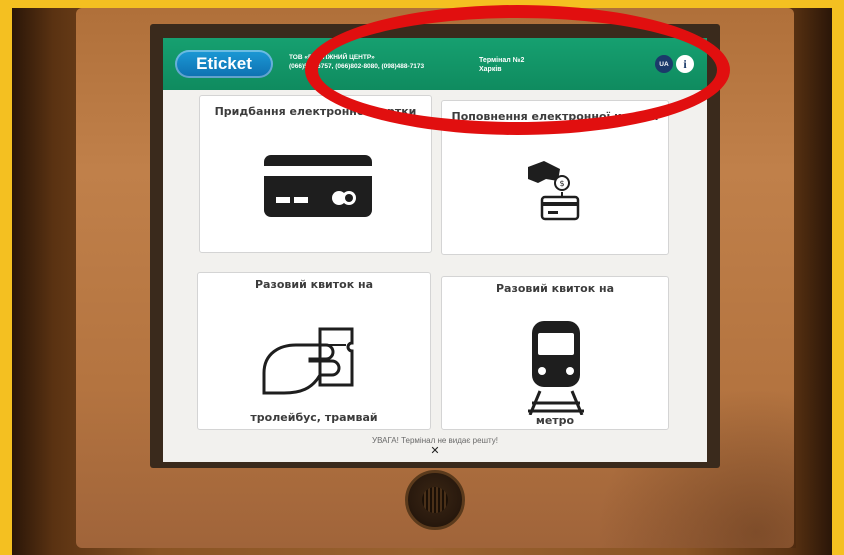  I want to click on terminal-city: Харків, so click(490, 69).